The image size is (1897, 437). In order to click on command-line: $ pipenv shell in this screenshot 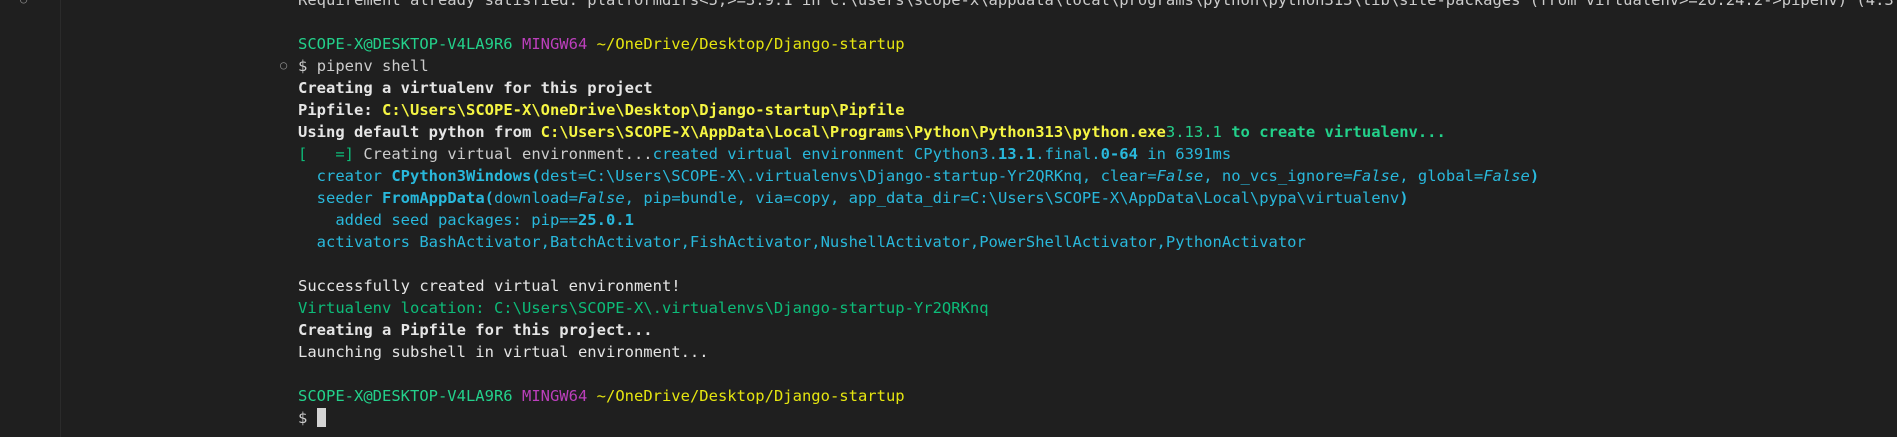, I will do `click(1097, 66)`.